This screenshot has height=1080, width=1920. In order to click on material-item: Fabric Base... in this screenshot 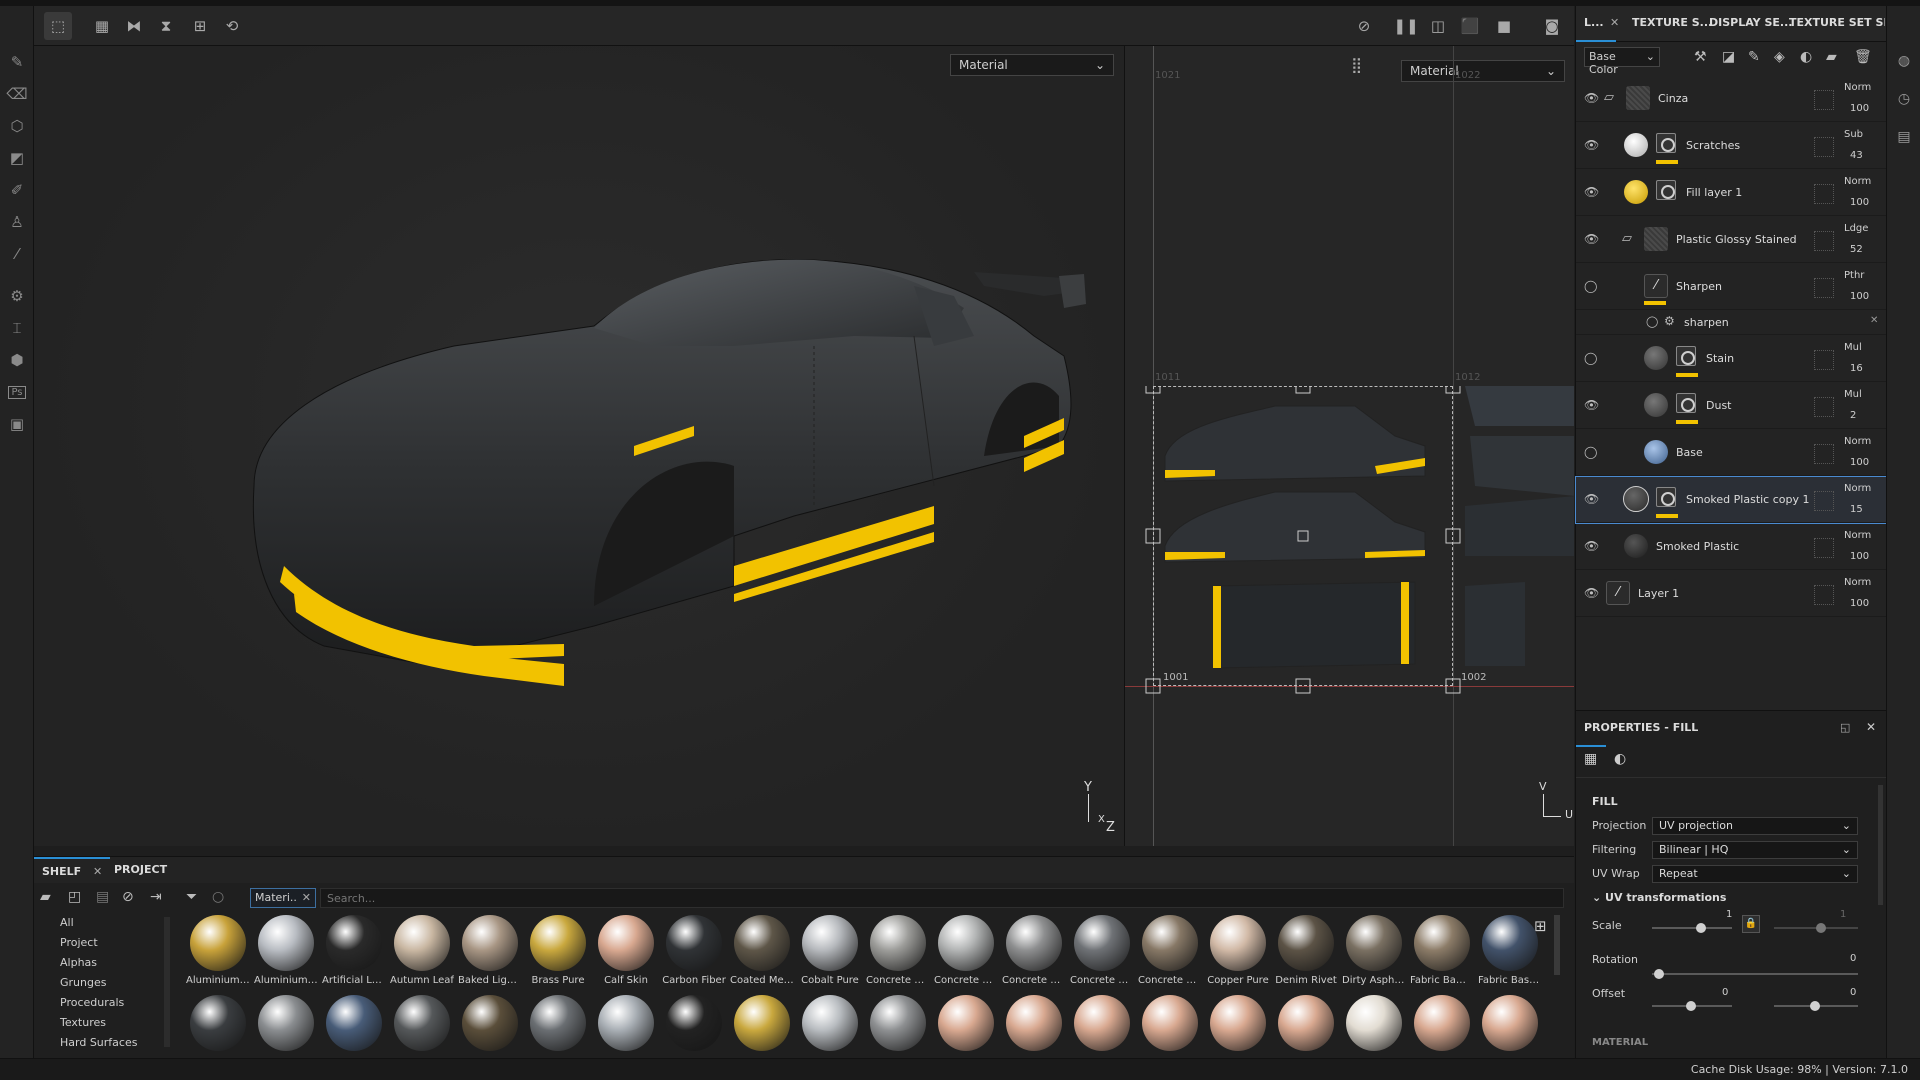, I will do `click(1510, 953)`.